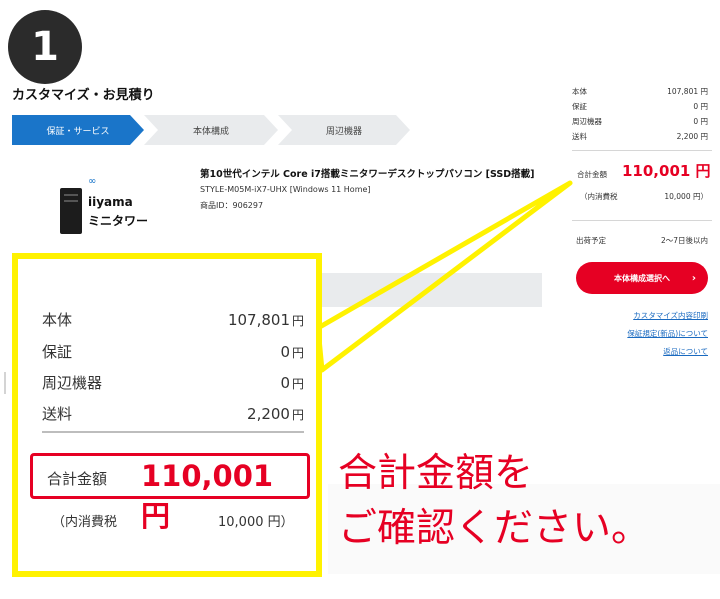  I want to click on zoom-tax-value: 10,000 円）, so click(256, 522).